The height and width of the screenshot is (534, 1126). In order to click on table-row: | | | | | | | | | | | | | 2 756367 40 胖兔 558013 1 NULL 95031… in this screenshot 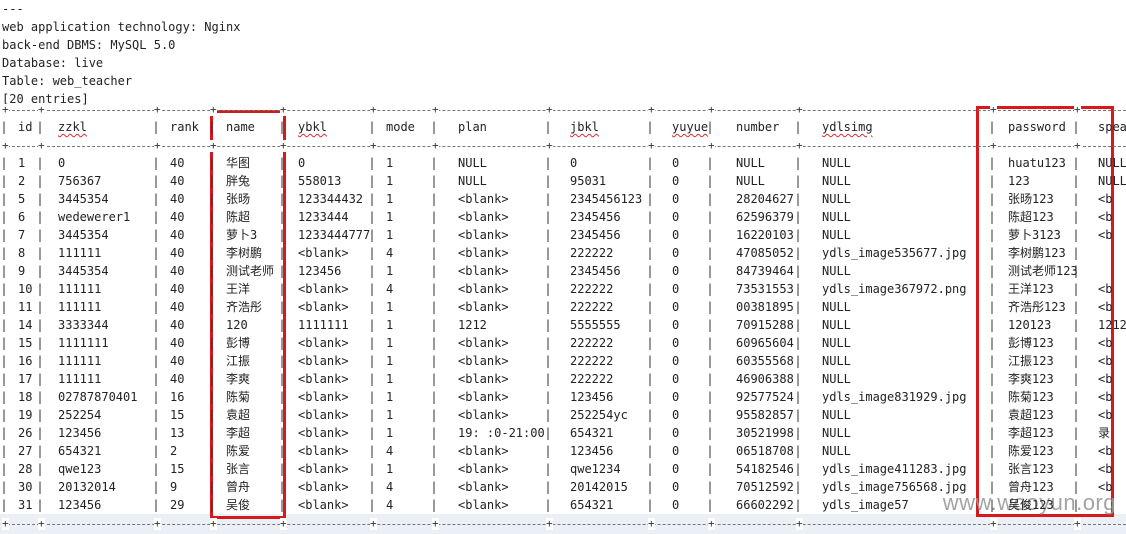, I will do `click(563, 181)`.